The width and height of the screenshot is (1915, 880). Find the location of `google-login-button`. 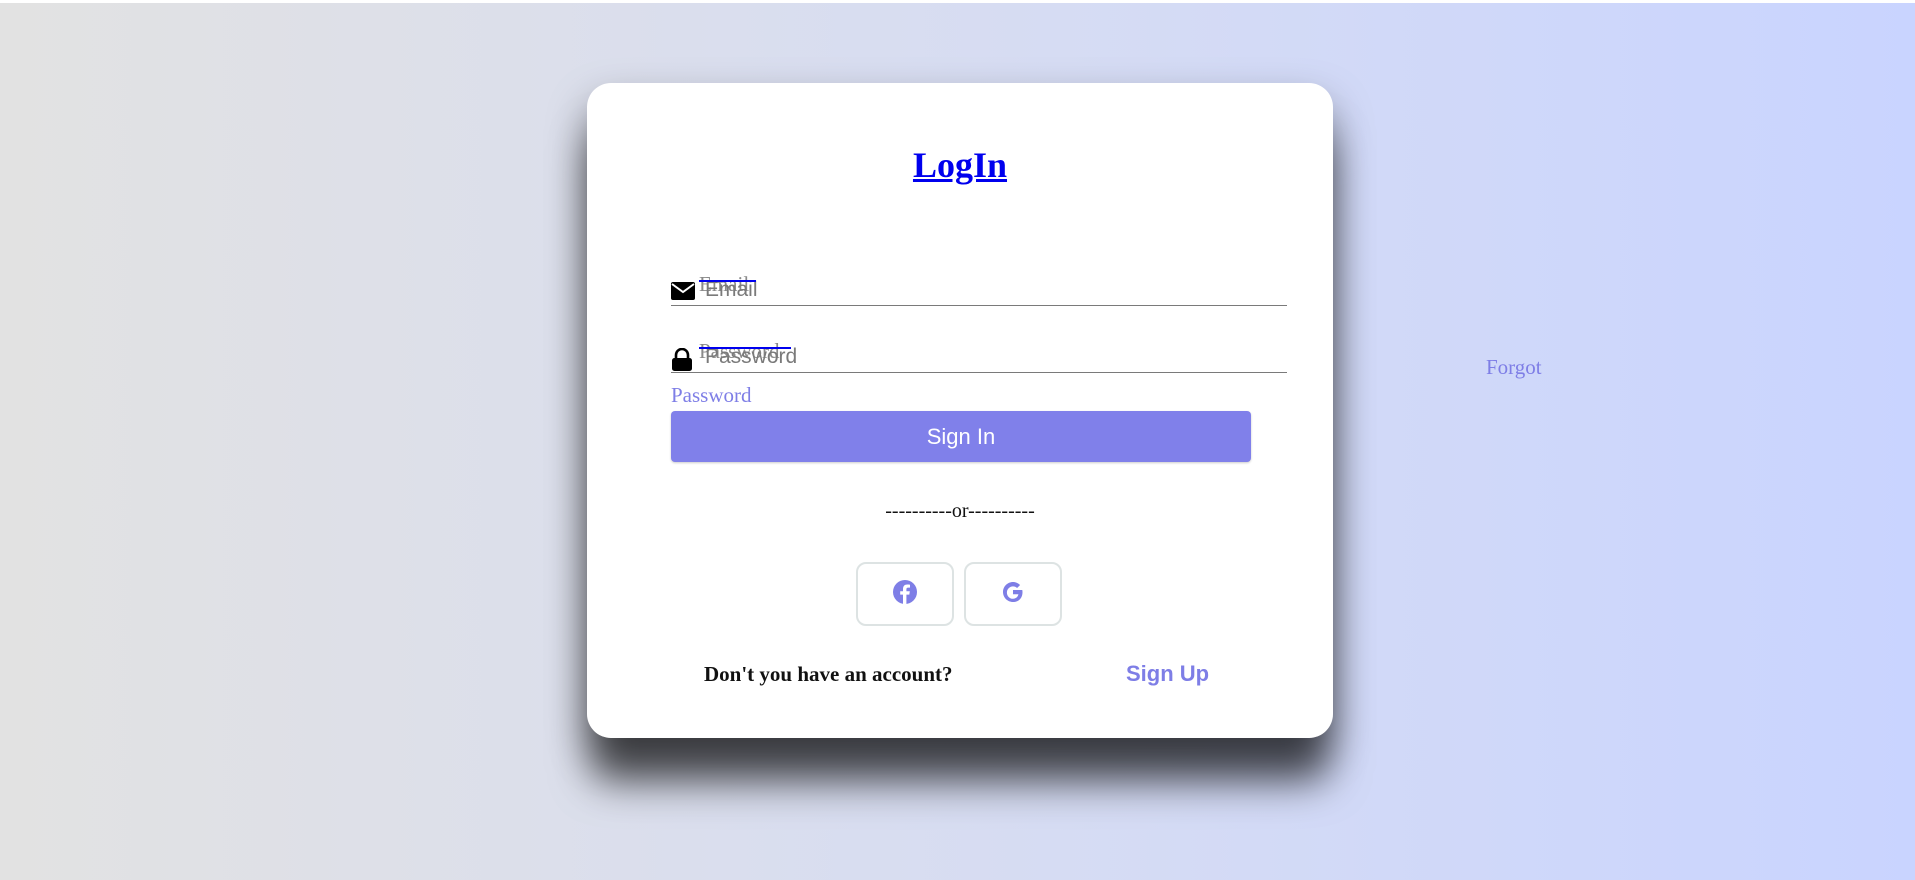

google-login-button is located at coordinates (1013, 594).